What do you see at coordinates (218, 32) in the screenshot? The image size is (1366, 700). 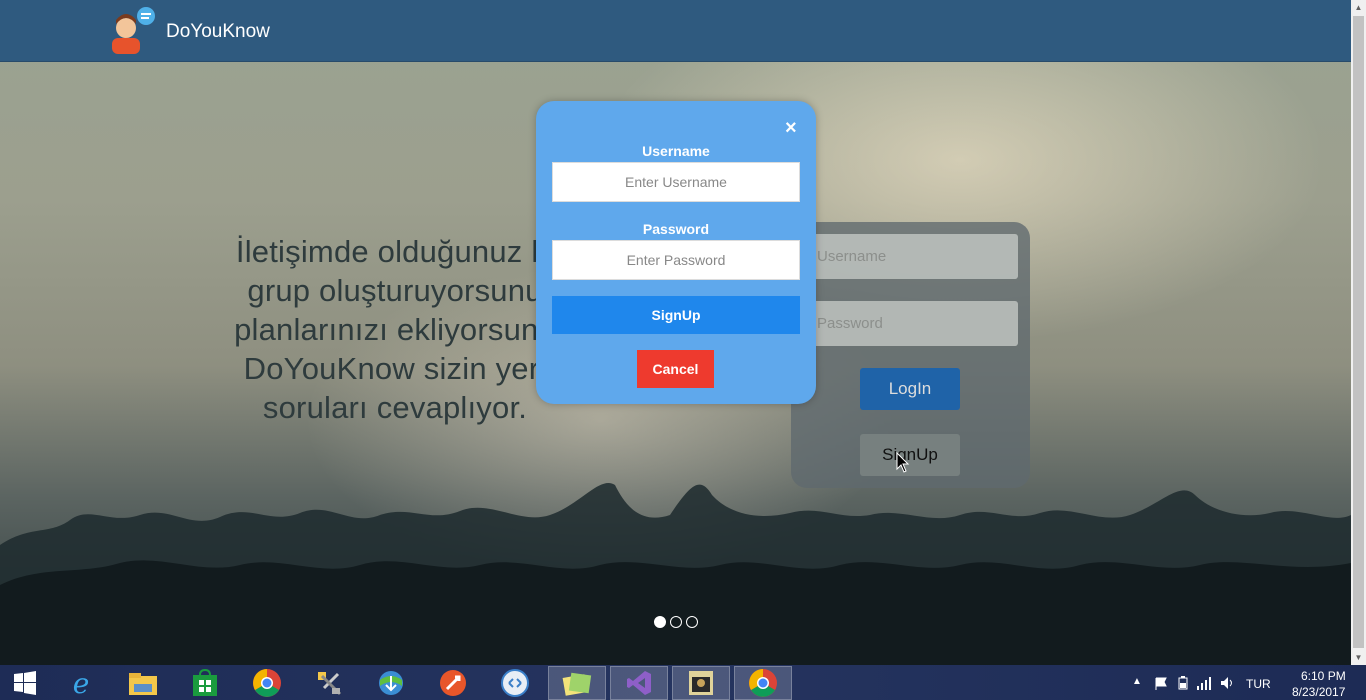 I see `brand-name: DoYouKnow` at bounding box center [218, 32].